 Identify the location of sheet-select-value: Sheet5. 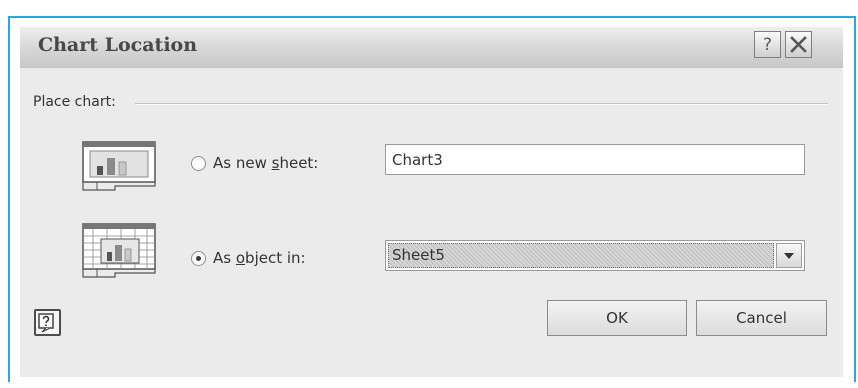
(418, 255).